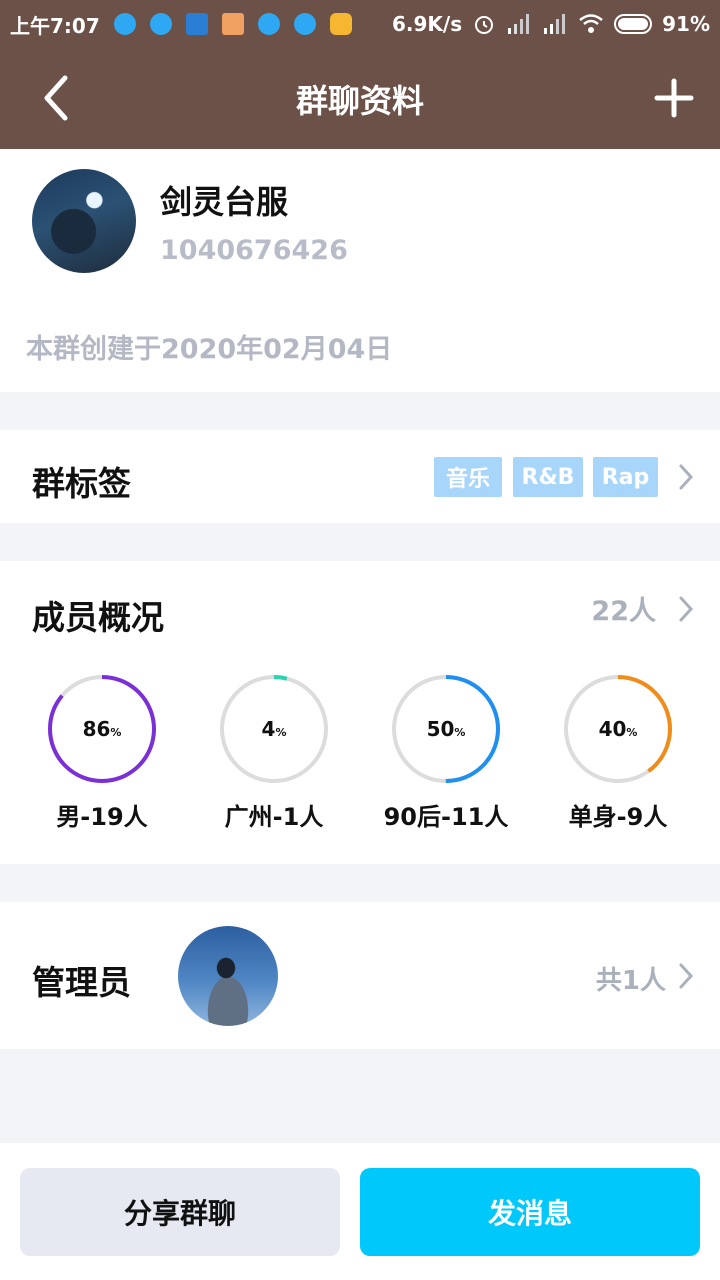  Describe the element at coordinates (633, 24) in the screenshot. I see `battery-icon` at that location.